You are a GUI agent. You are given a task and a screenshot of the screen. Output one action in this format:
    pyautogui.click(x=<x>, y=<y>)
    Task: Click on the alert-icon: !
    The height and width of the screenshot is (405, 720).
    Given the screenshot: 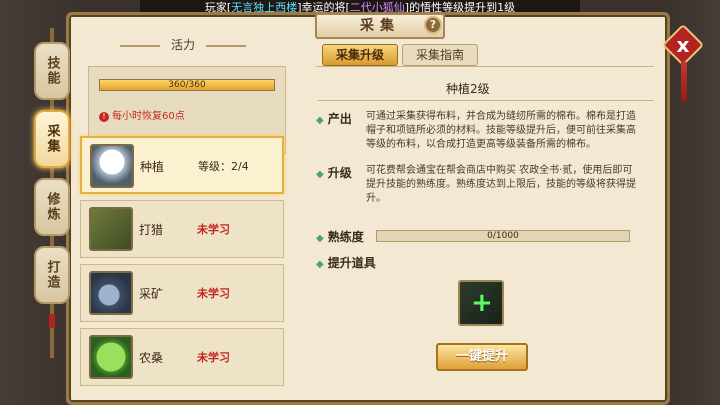 What is the action you would take?
    pyautogui.click(x=104, y=117)
    